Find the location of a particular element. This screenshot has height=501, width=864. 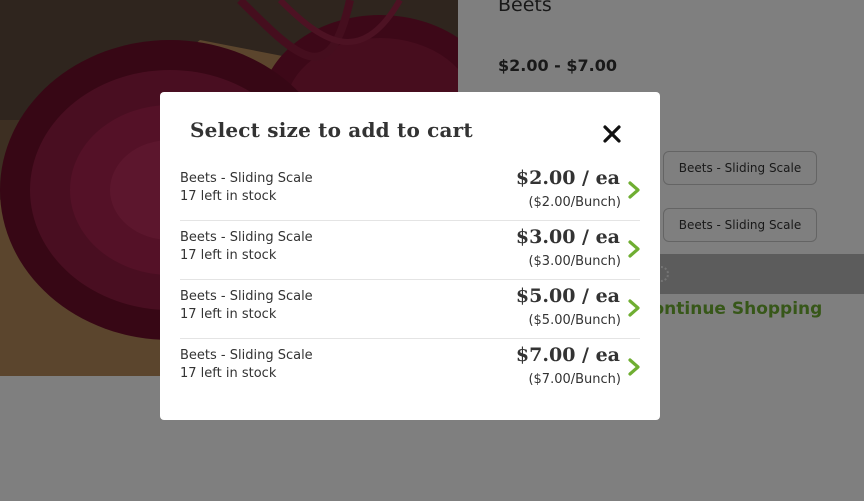

size-row-price: $2.00 / ea is located at coordinates (567, 178).